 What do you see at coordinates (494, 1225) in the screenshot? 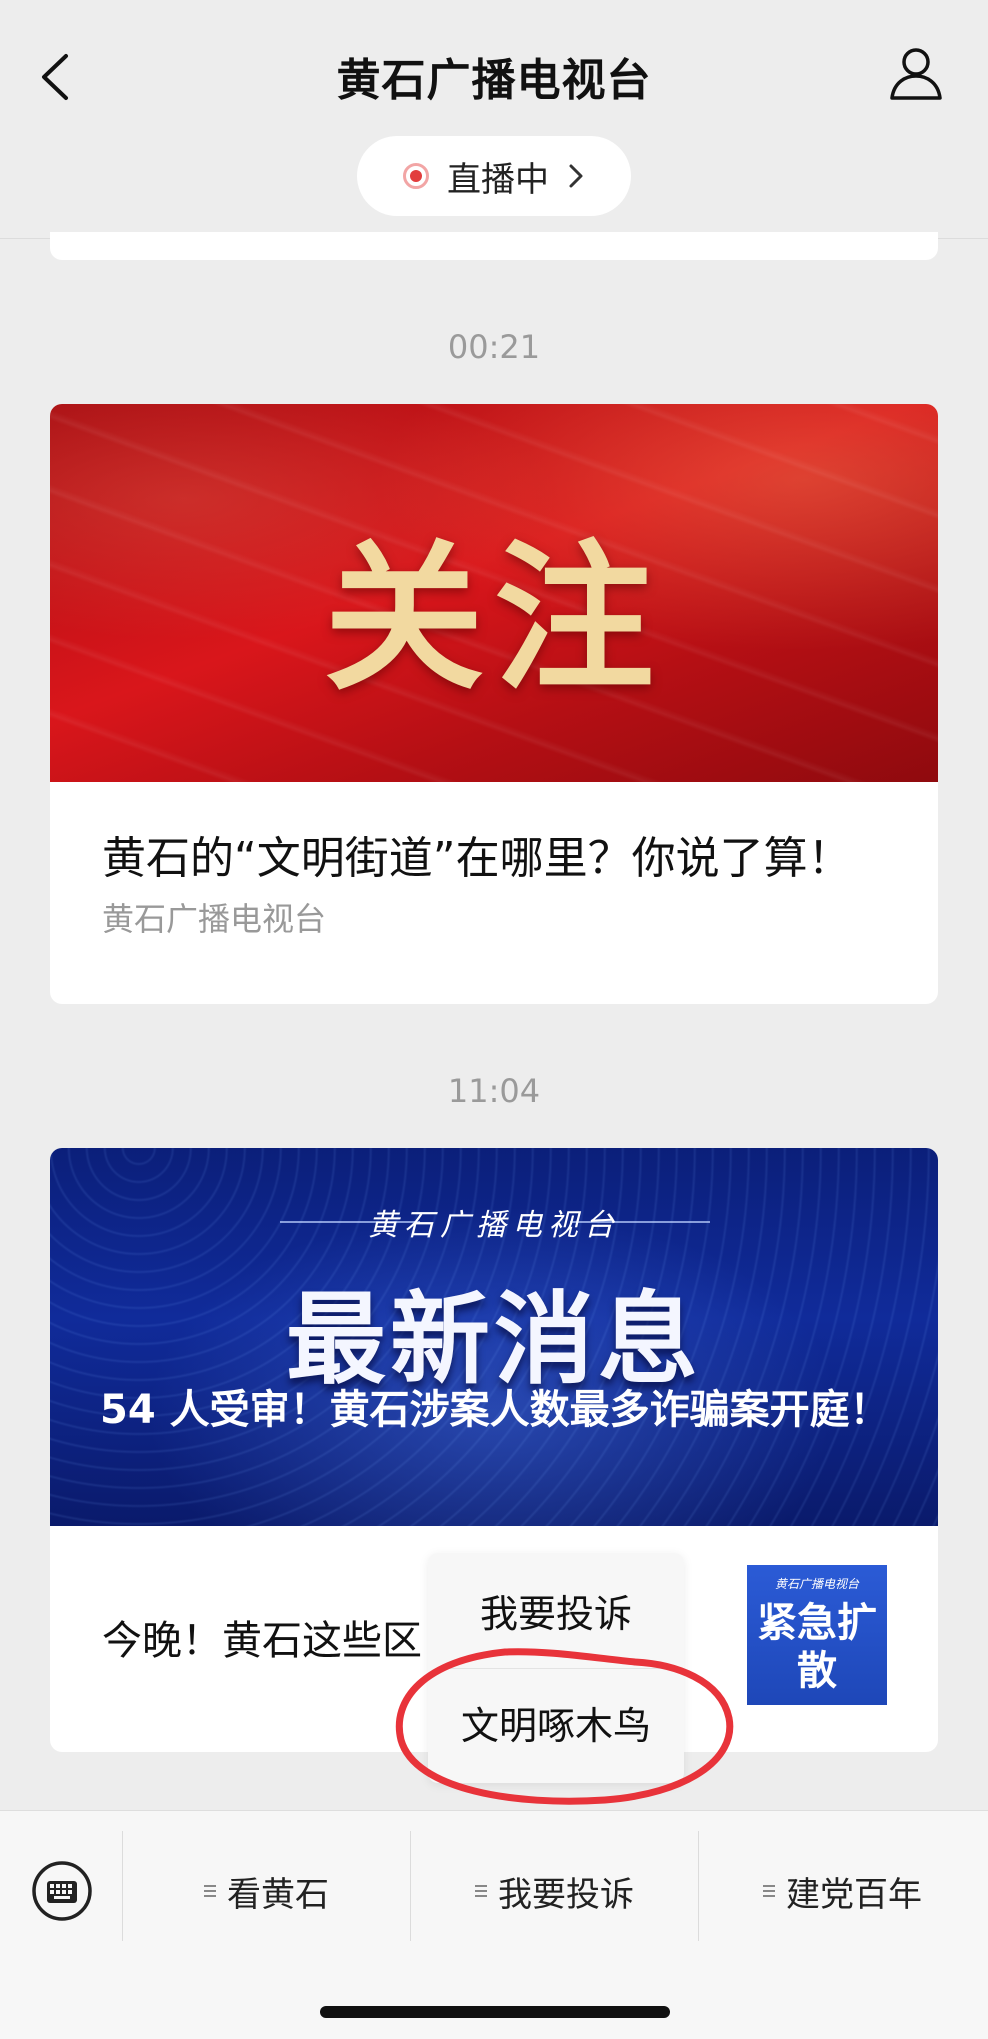
I see `cover-subtitle: 黄石广播电视台` at bounding box center [494, 1225].